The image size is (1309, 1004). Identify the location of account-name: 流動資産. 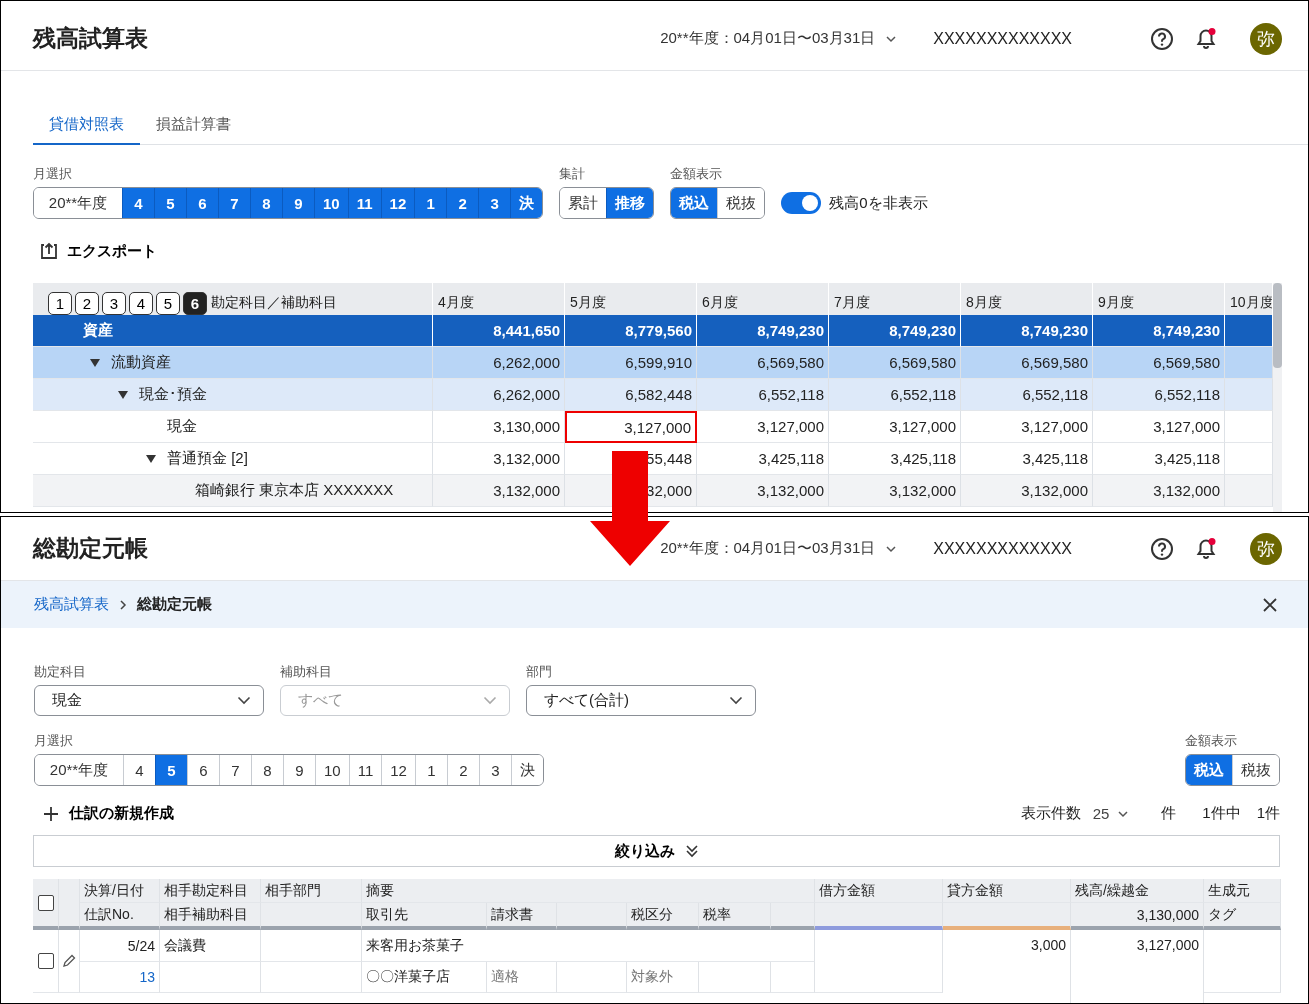
(141, 362).